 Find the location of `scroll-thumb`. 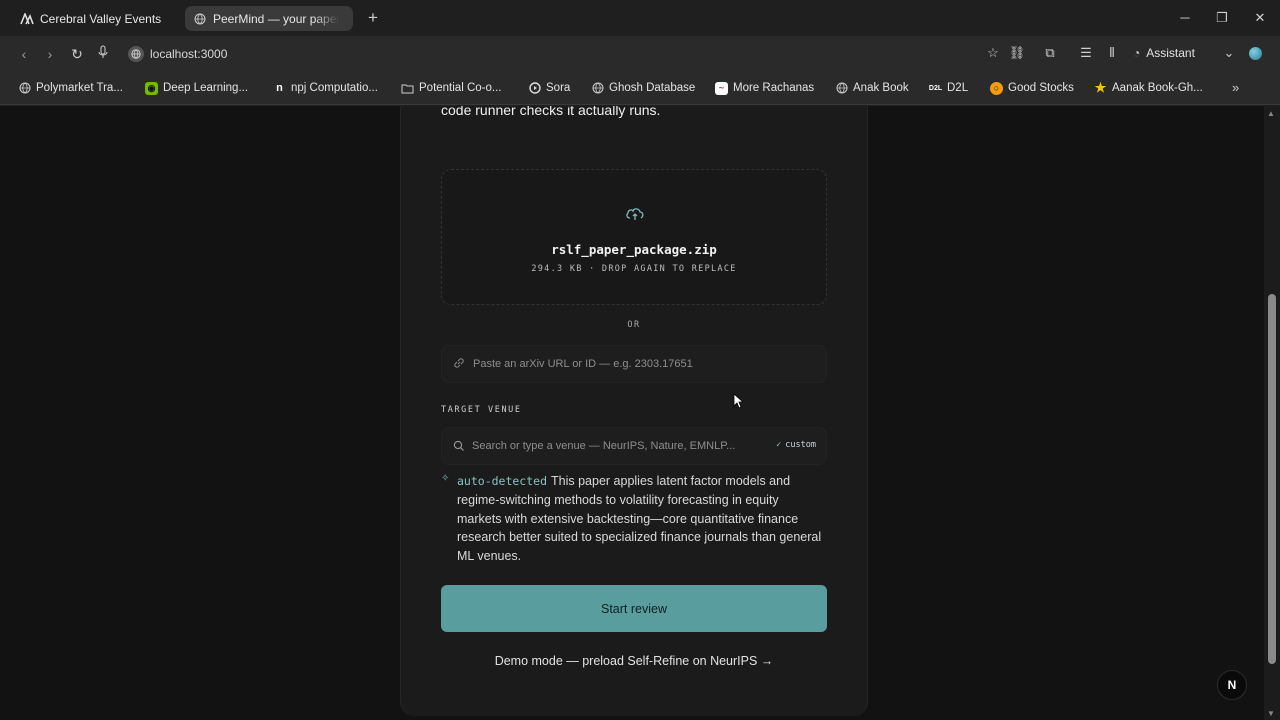

scroll-thumb is located at coordinates (1272, 479).